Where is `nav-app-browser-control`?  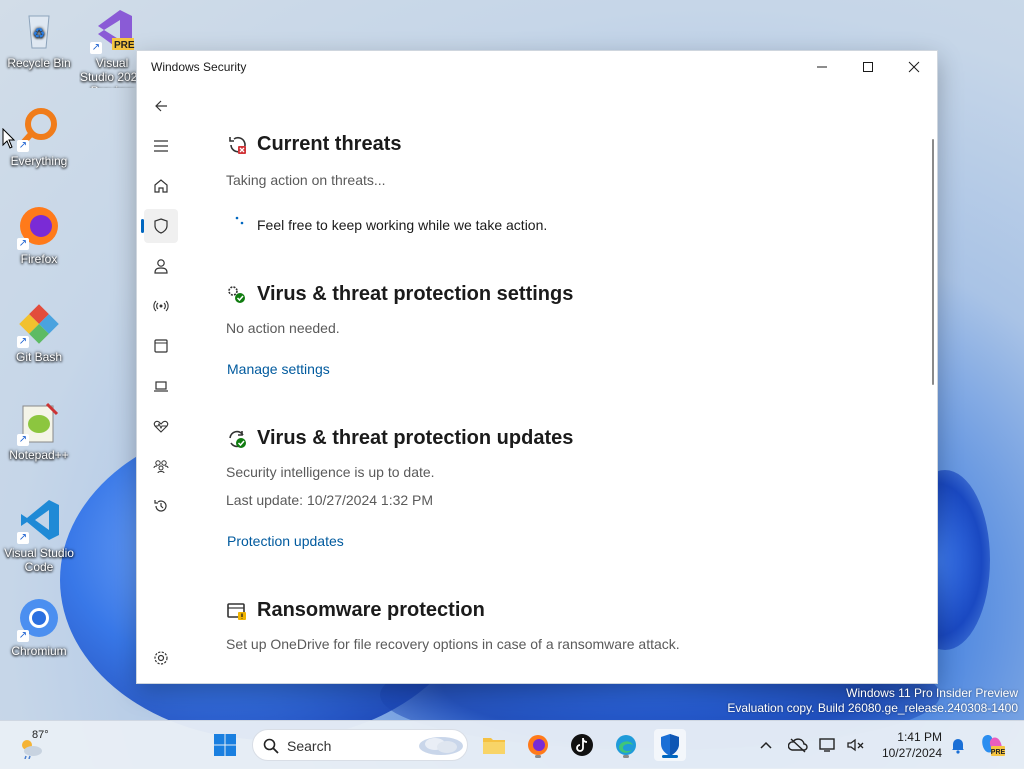
nav-app-browser-control is located at coordinates (161, 346).